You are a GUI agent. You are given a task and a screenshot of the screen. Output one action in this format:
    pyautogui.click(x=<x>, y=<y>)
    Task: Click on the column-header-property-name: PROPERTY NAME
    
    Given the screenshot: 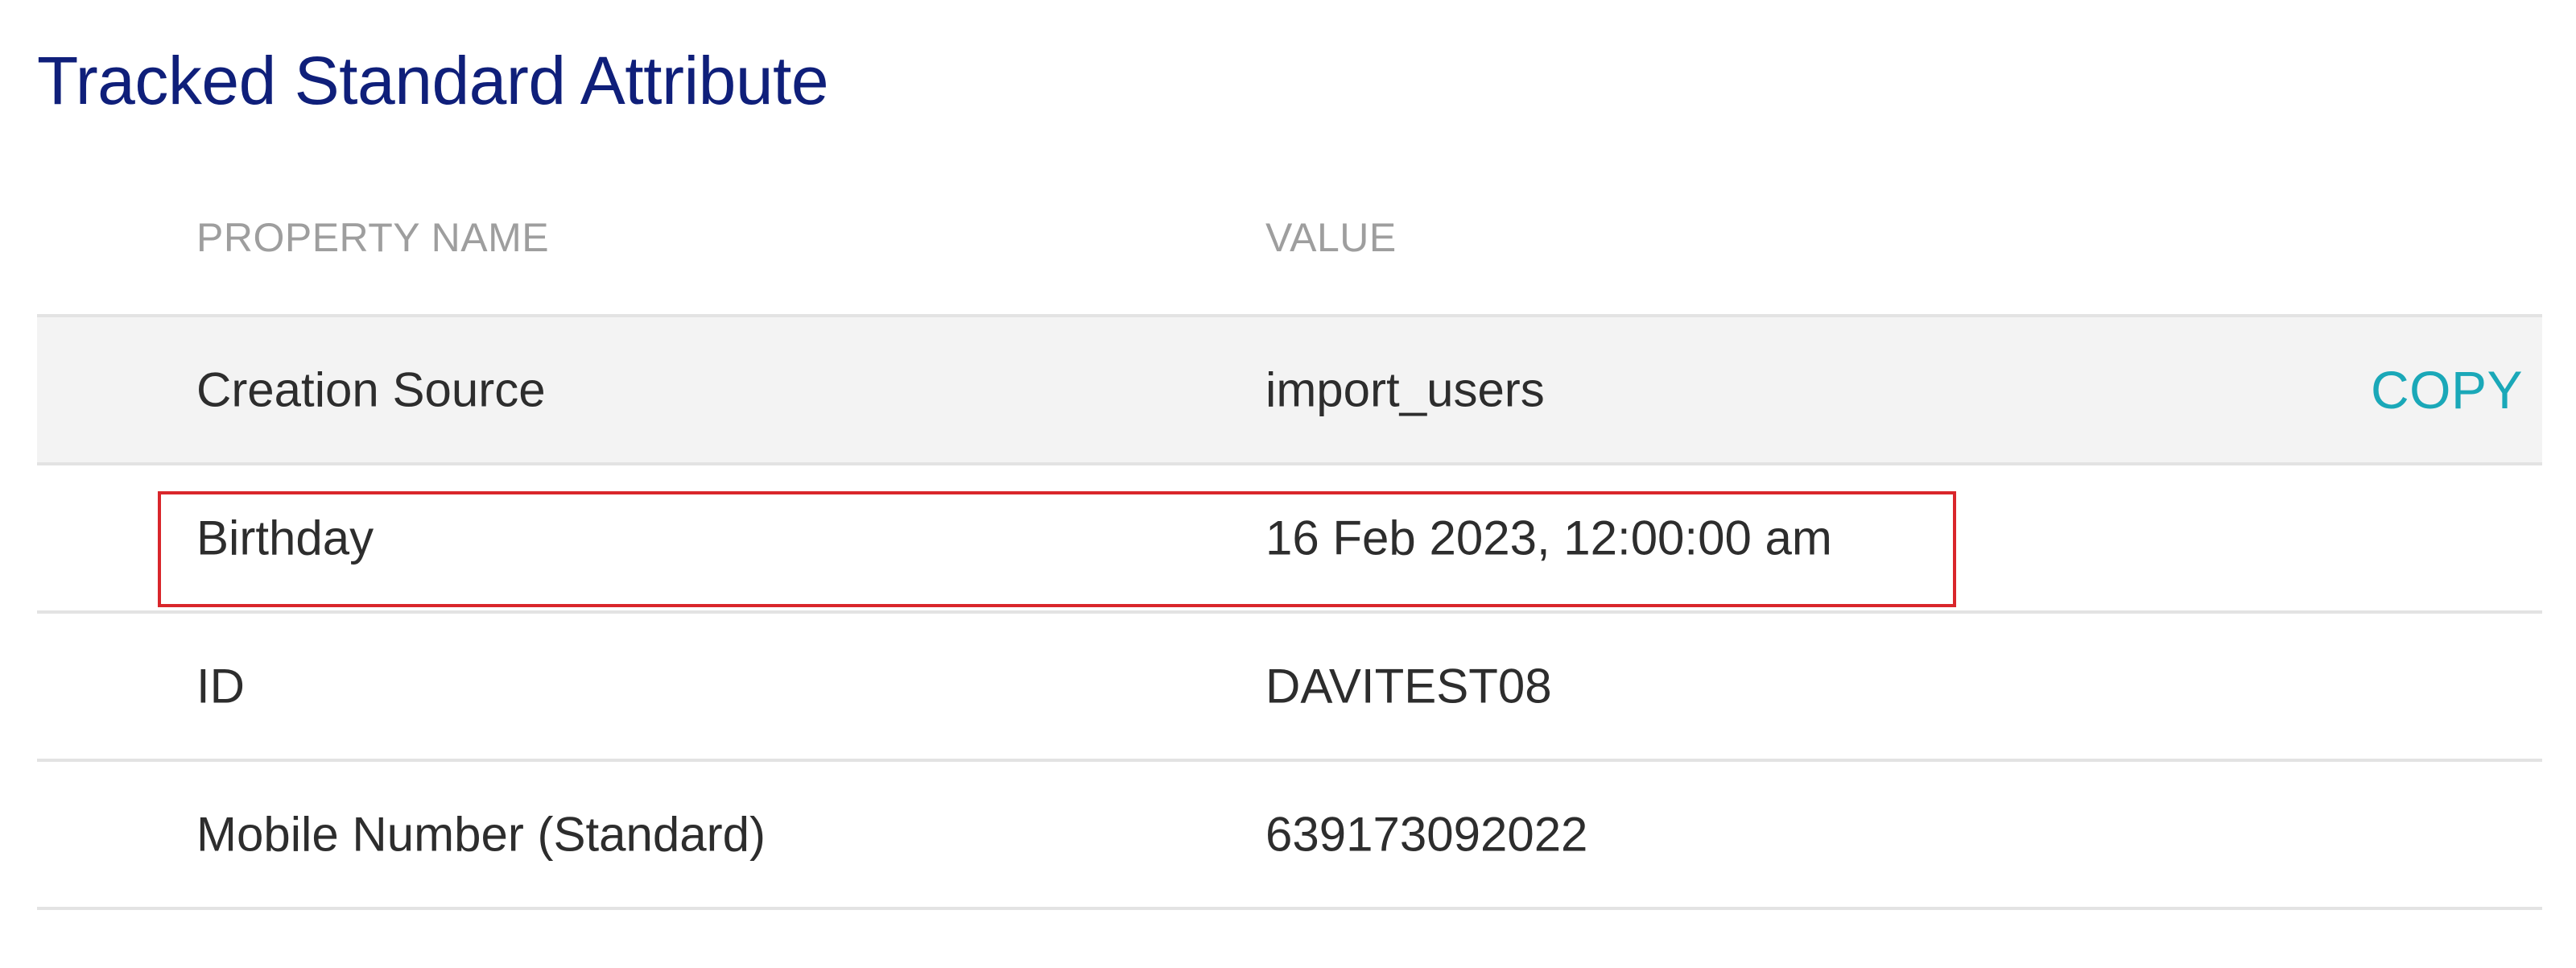 What is the action you would take?
    pyautogui.click(x=373, y=237)
    